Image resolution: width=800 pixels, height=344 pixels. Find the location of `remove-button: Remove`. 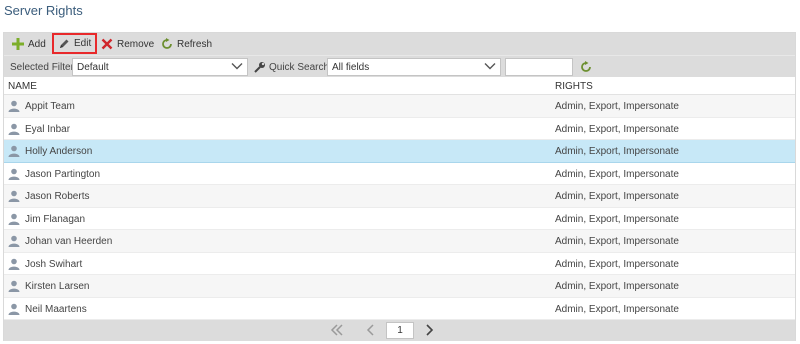

remove-button: Remove is located at coordinates (127, 44).